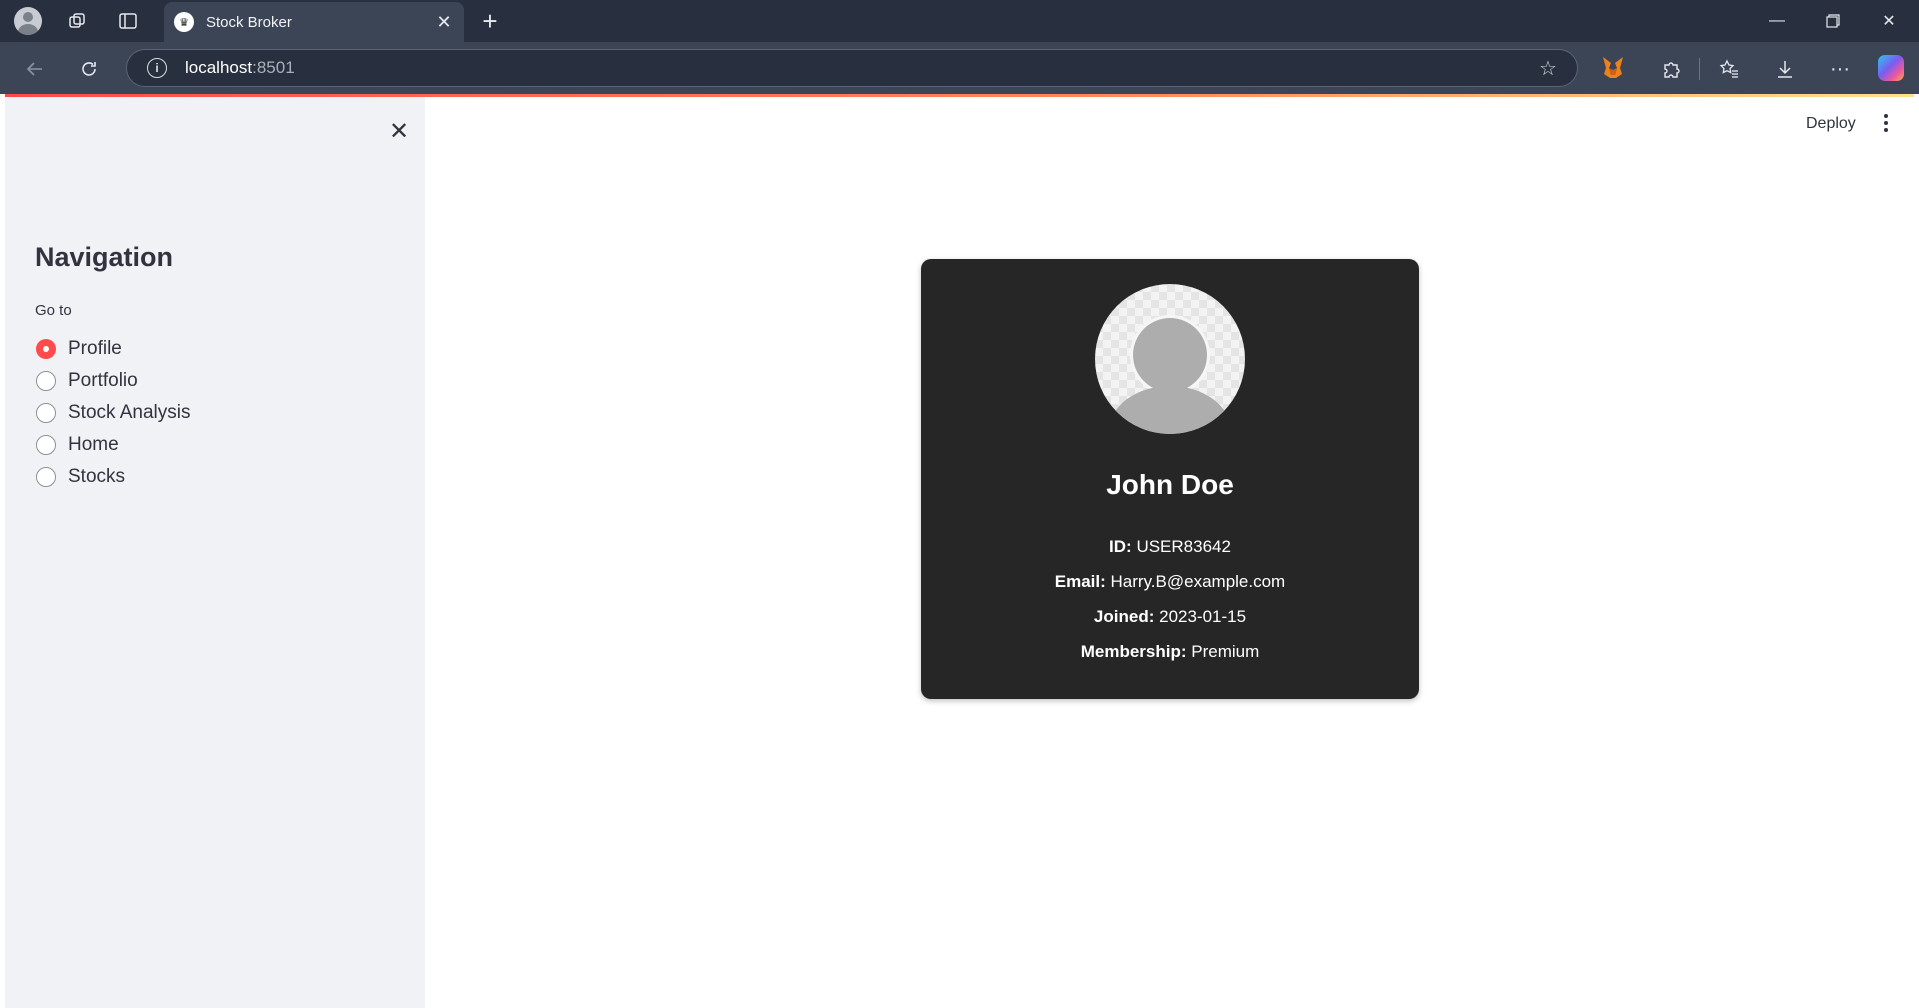 The width and height of the screenshot is (1919, 1008). I want to click on metamask-fox-icon, so click(1613, 67).